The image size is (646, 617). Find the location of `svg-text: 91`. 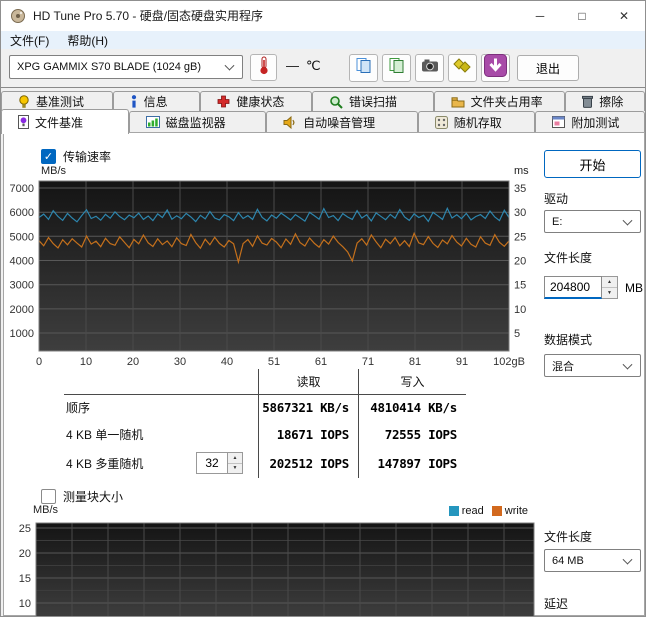

svg-text: 91 is located at coordinates (462, 362).